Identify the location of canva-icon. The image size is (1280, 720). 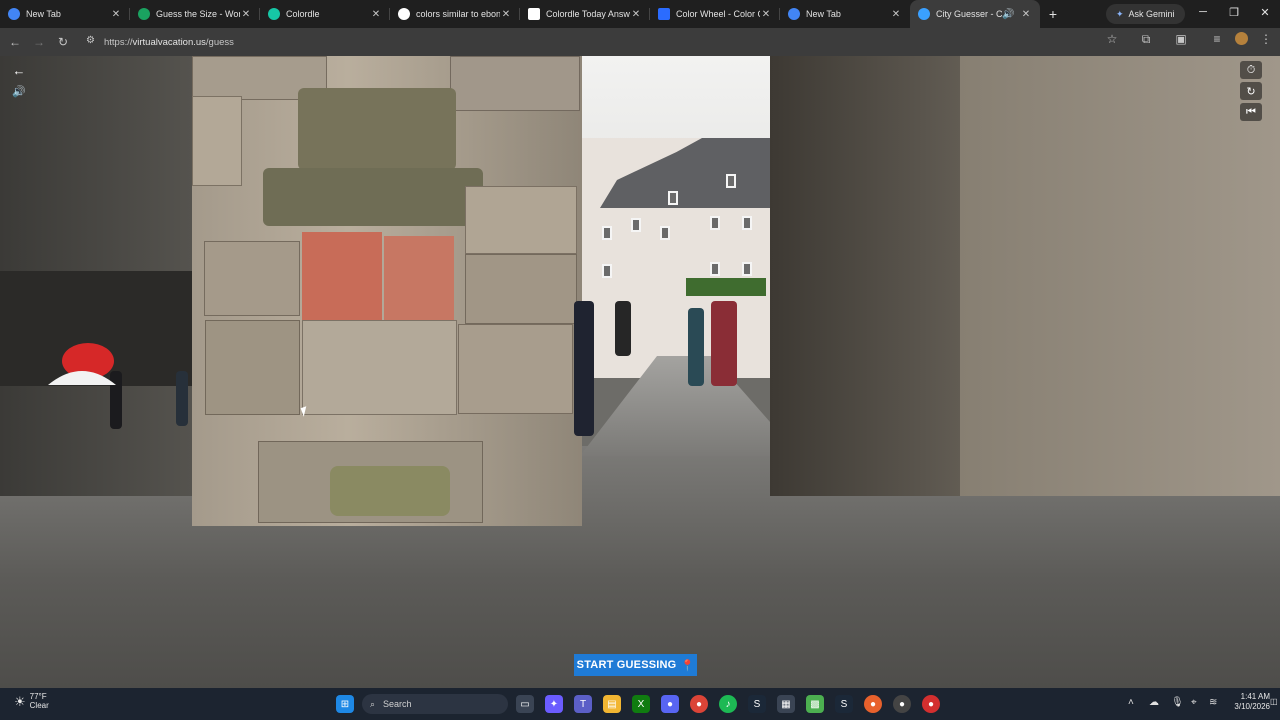
(664, 14).